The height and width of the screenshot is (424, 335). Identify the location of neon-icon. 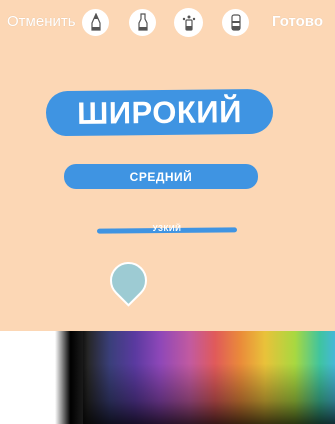
(188, 22).